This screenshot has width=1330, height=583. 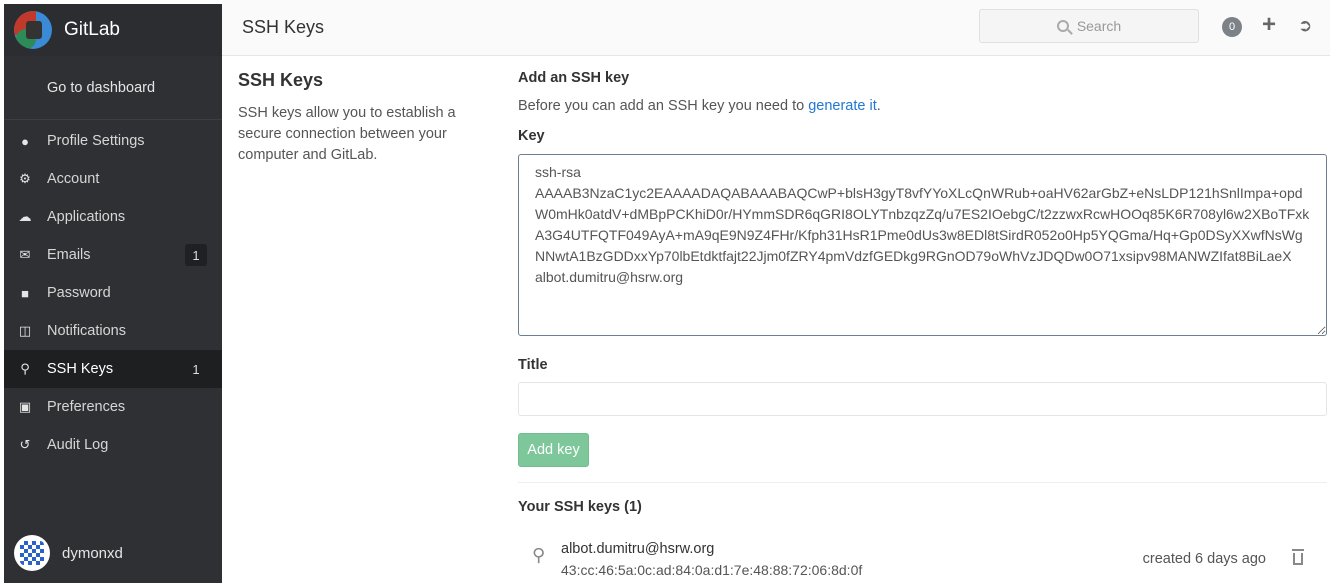 What do you see at coordinates (1204, 559) in the screenshot?
I see `key-created-time: created 6 days ago` at bounding box center [1204, 559].